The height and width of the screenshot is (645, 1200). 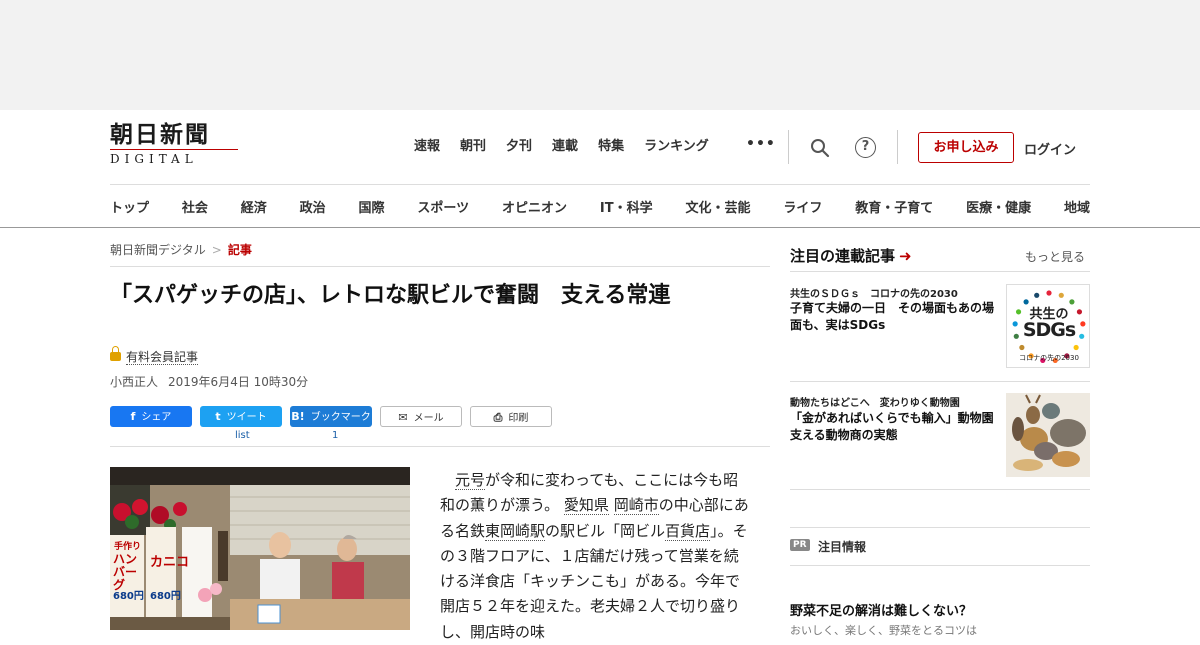 I want to click on cat-international: 国際, so click(x=372, y=206).